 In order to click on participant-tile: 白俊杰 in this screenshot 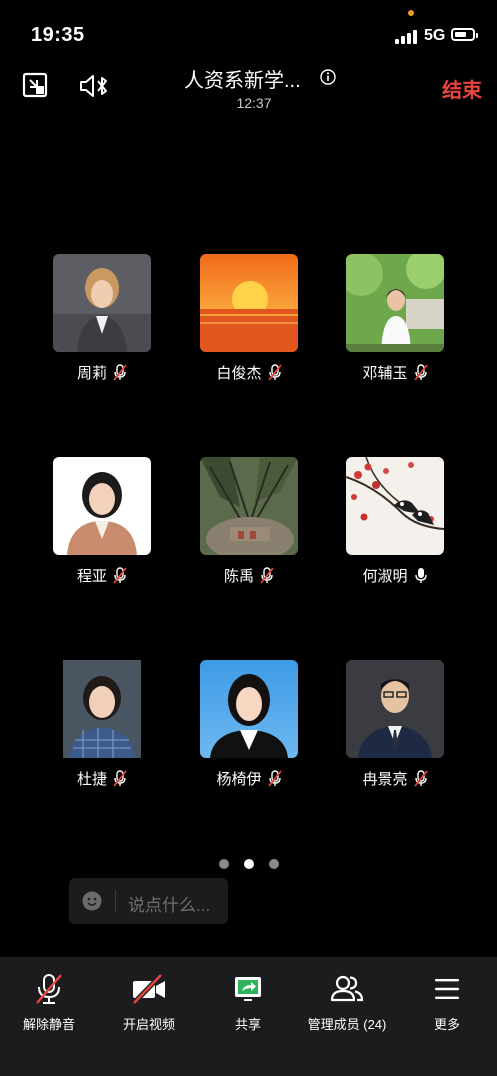, I will do `click(249, 318)`.